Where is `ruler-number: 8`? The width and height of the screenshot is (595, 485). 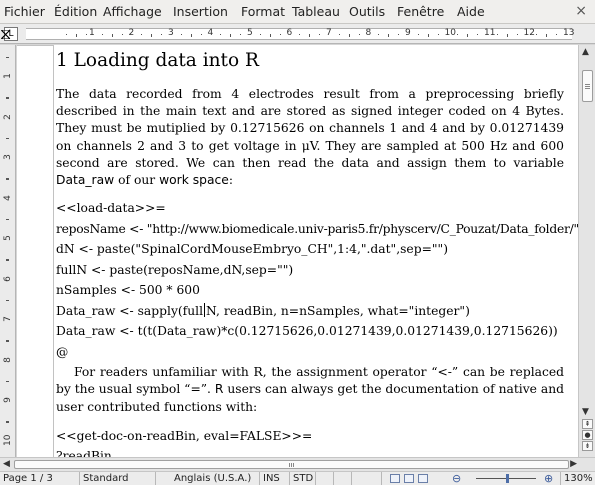 ruler-number: 8 is located at coordinates (368, 33).